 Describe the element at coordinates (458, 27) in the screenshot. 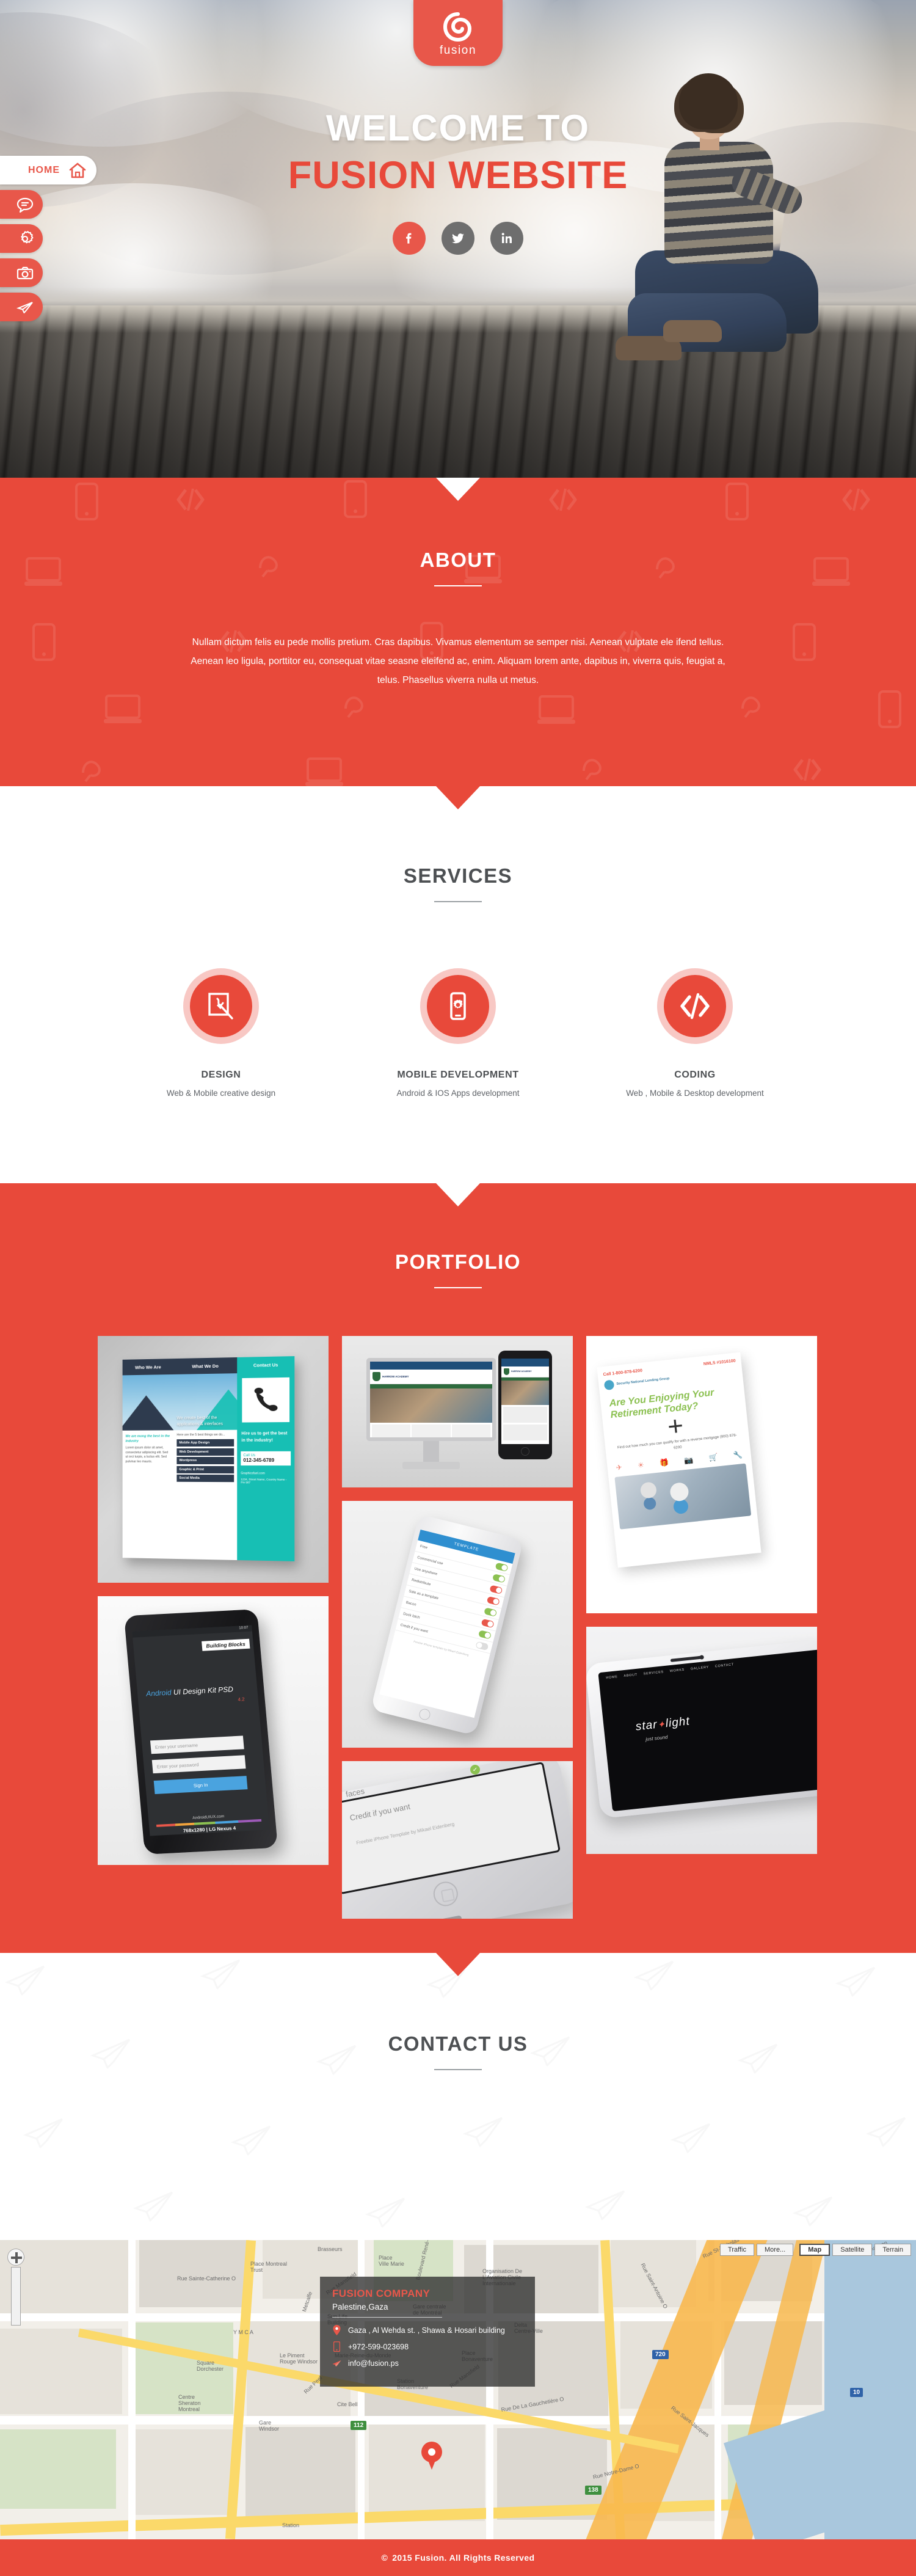

I see `fusion-swirl-icon` at that location.